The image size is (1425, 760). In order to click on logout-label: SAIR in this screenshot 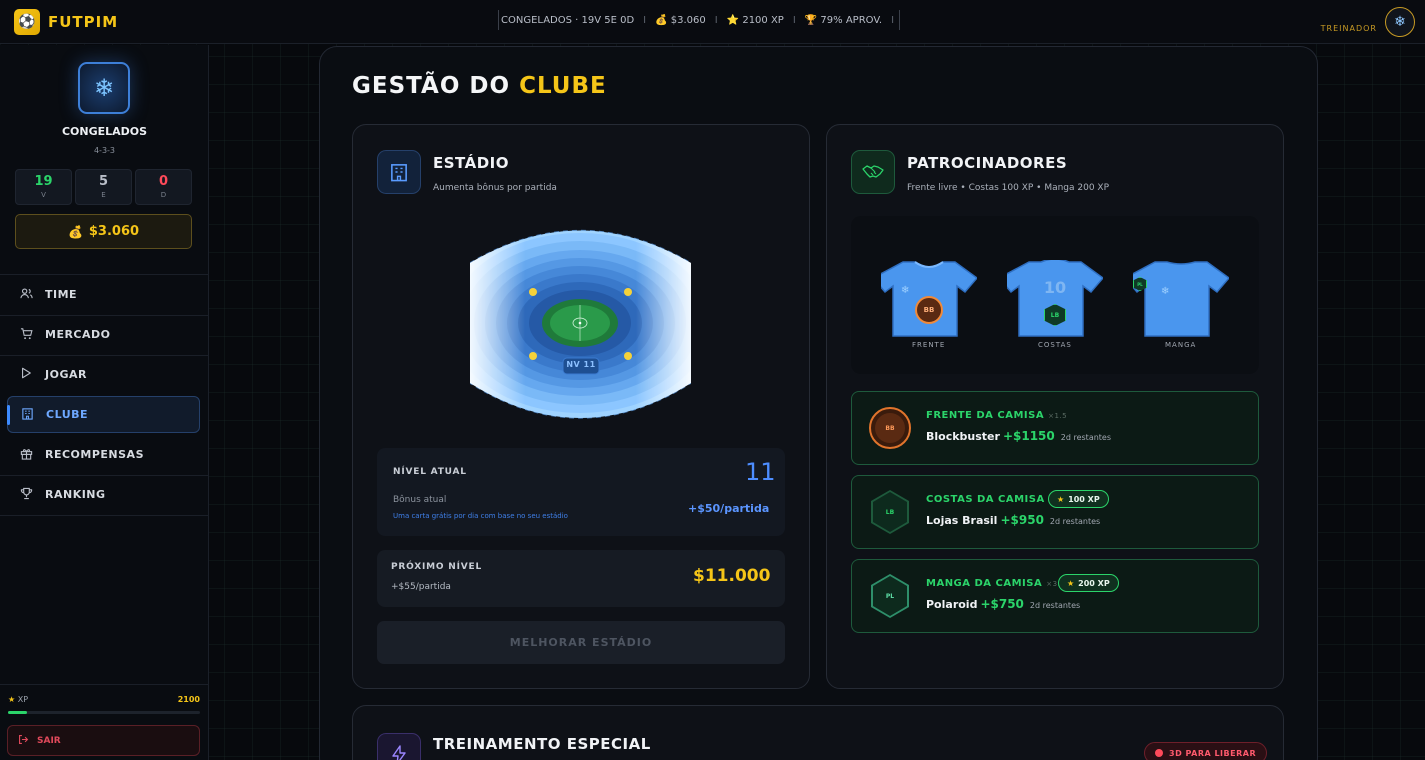, I will do `click(49, 740)`.